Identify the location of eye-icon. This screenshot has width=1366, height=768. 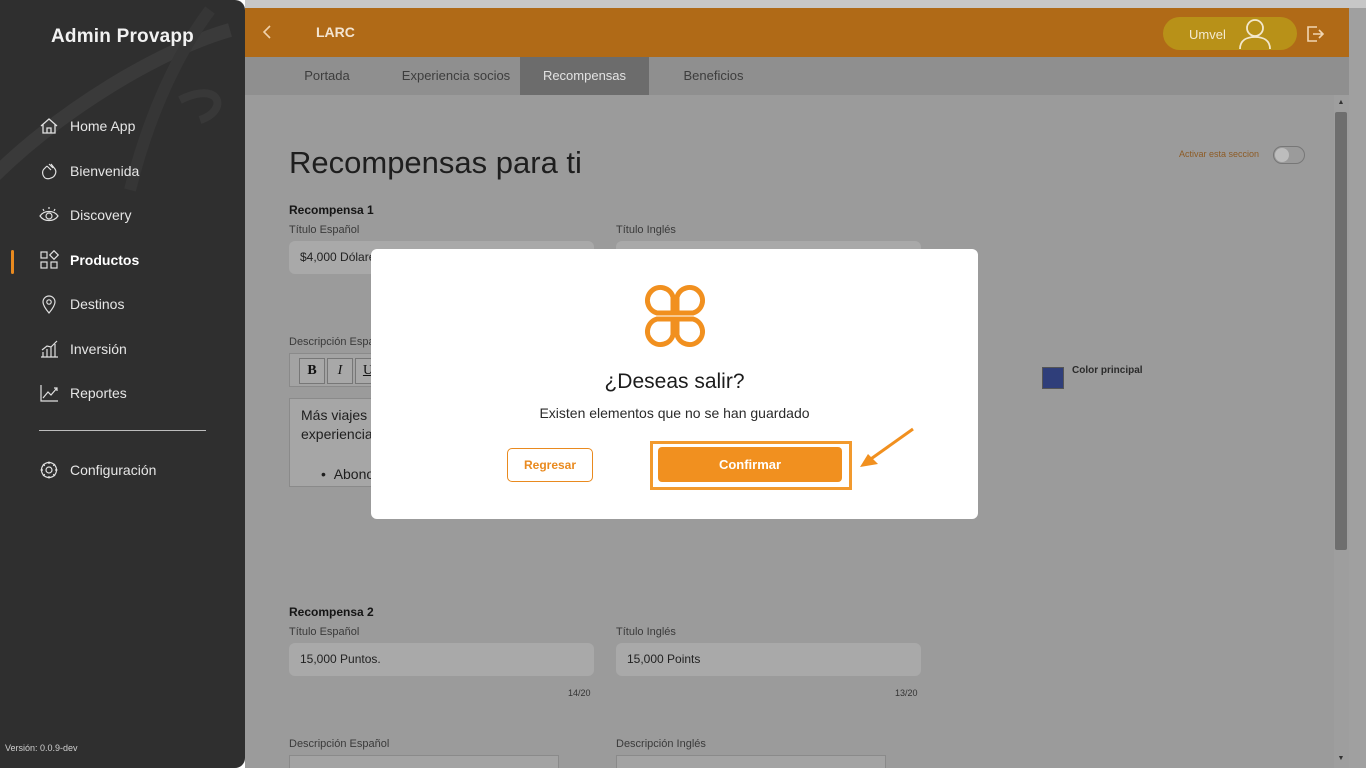
(49, 215).